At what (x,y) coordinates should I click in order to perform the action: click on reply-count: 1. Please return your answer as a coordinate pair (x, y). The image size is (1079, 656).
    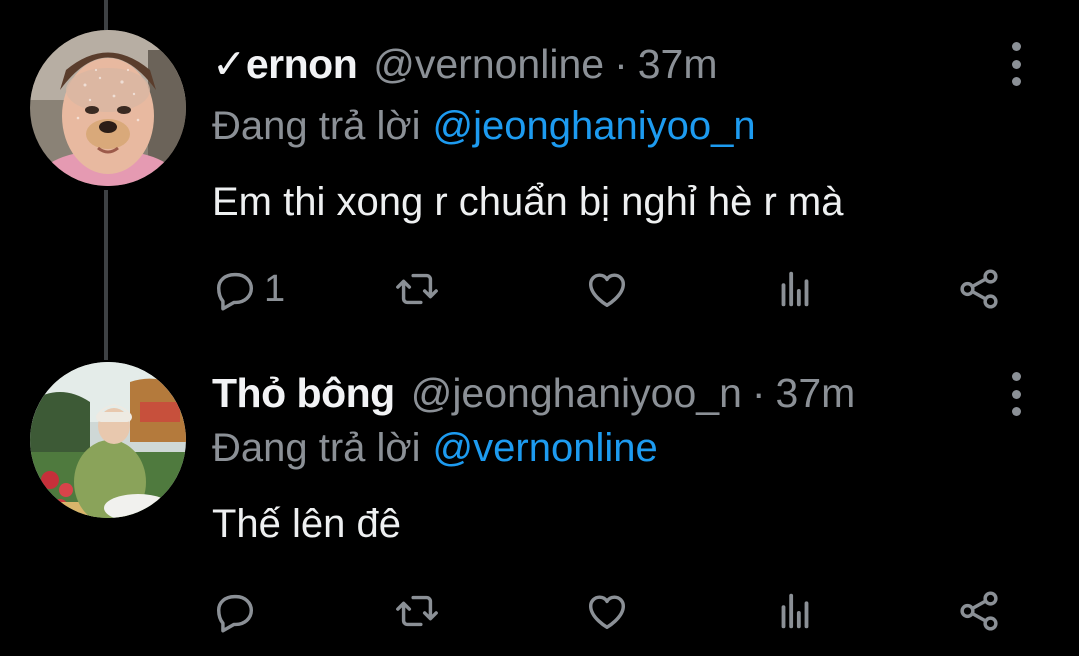
    Looking at the image, I should click on (275, 288).